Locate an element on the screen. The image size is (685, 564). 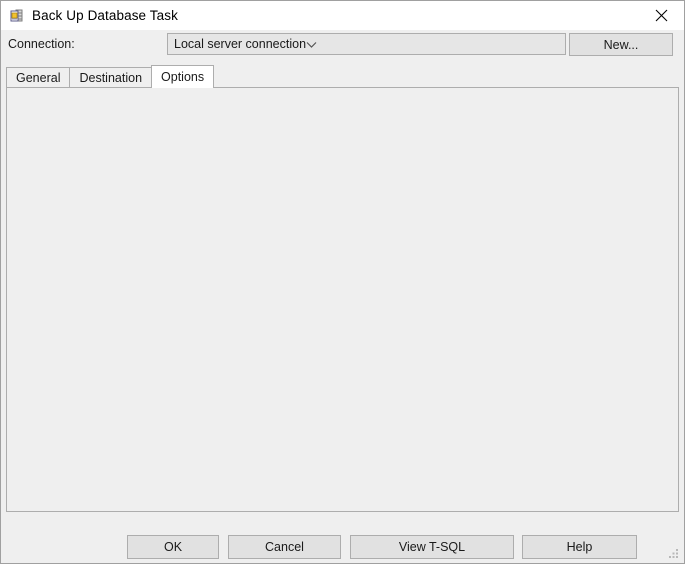
chevron-down-icon is located at coordinates (311, 44).